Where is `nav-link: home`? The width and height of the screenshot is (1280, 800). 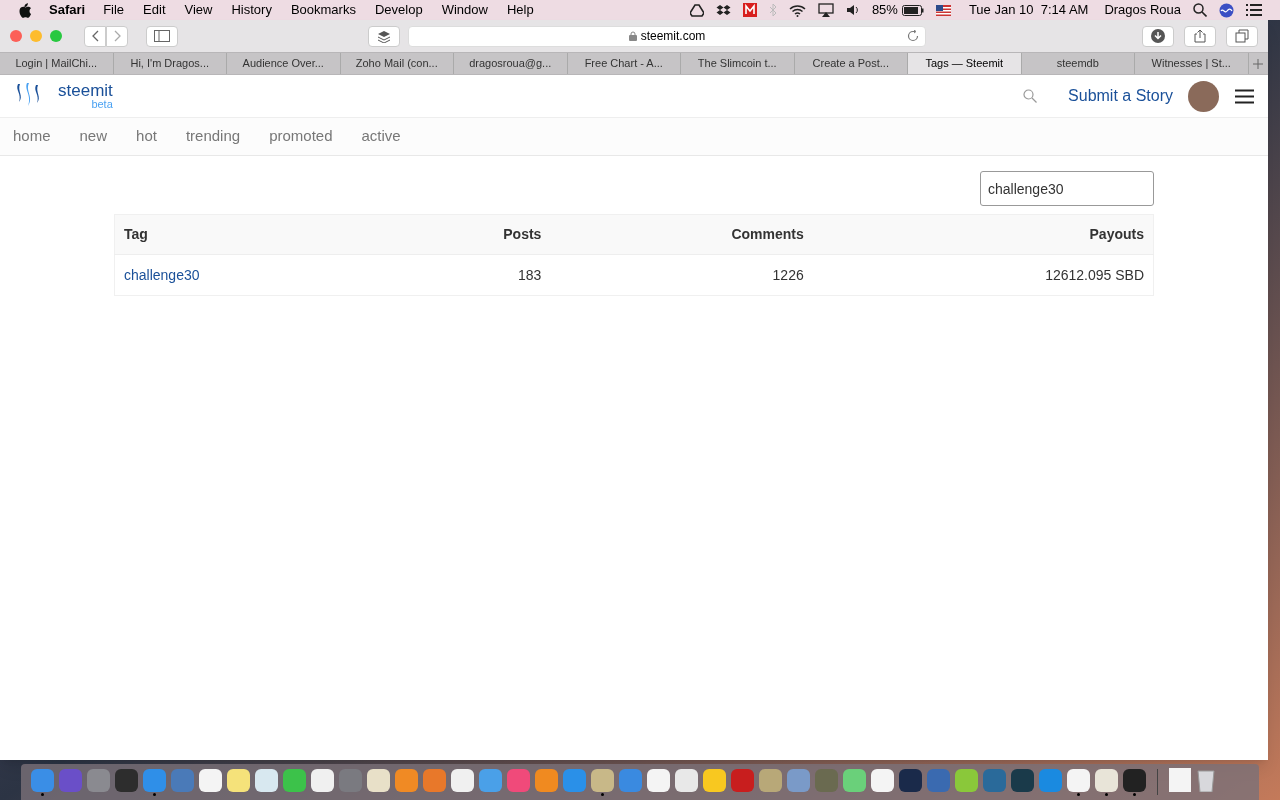 nav-link: home is located at coordinates (32, 136).